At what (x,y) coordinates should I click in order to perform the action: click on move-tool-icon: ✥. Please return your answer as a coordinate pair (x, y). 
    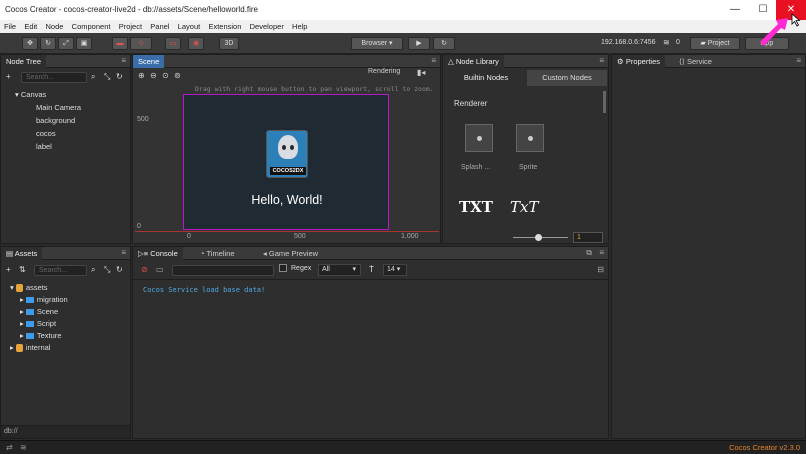
    Looking at the image, I should click on (30, 43).